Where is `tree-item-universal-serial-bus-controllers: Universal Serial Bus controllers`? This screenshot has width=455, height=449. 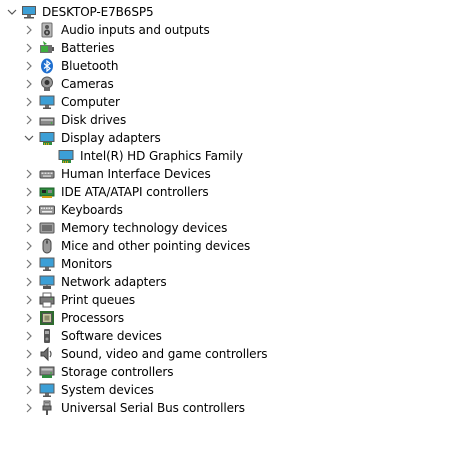
tree-item-universal-serial-bus-controllers: Universal Serial Bus controllers is located at coordinates (227, 408).